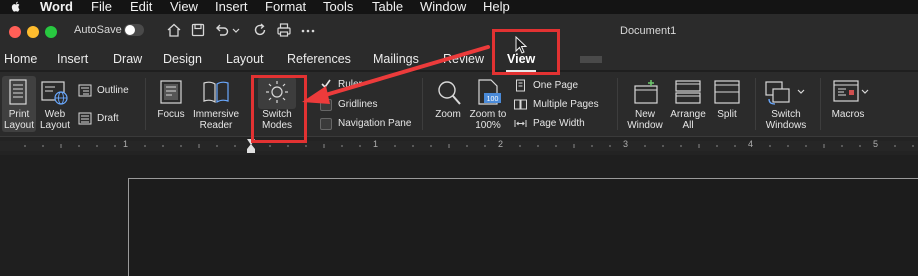 Image resolution: width=918 pixels, height=276 pixels. I want to click on zoom-to-100-button: Zoom to 100%, so click(488, 120).